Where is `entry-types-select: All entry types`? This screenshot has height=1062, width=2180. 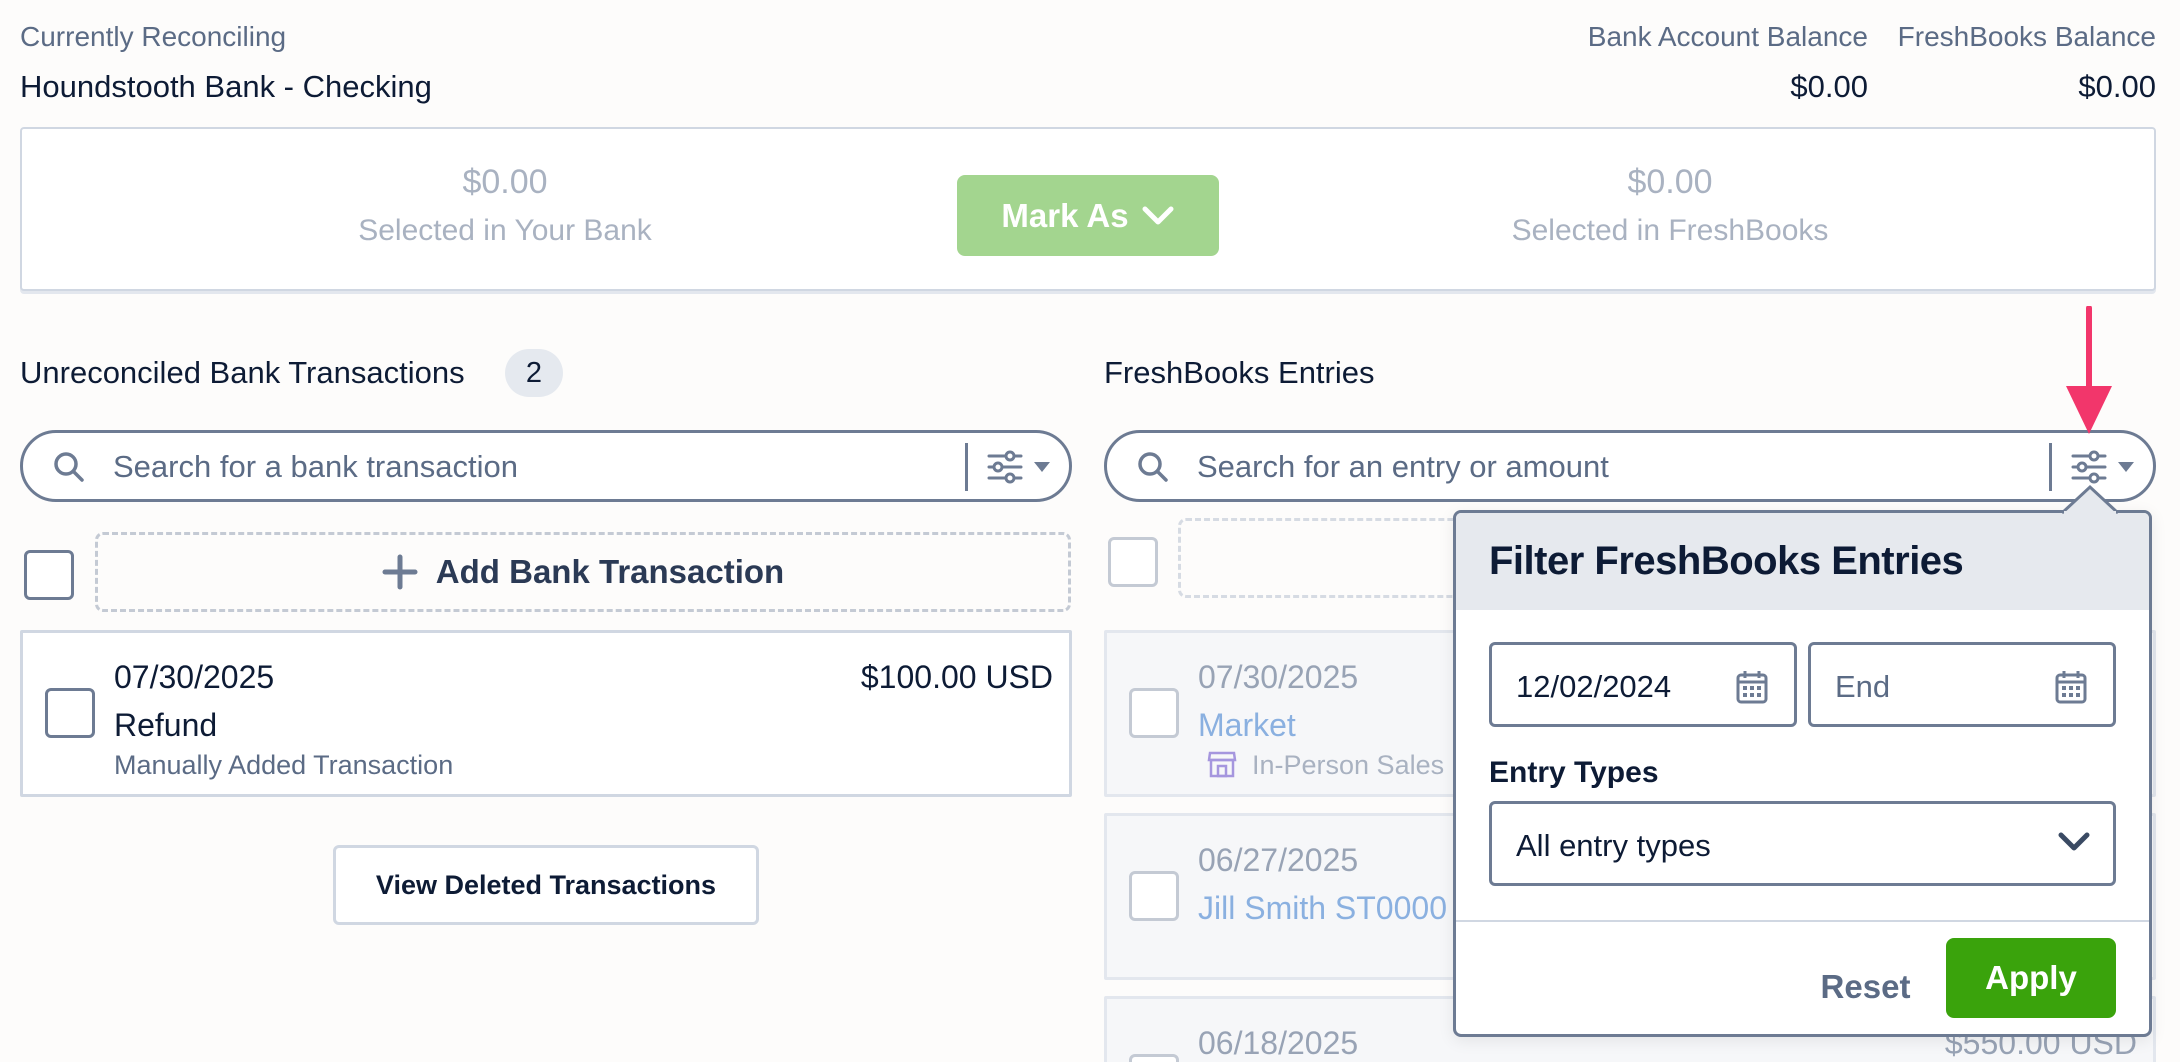
entry-types-select: All entry types is located at coordinates (1802, 843).